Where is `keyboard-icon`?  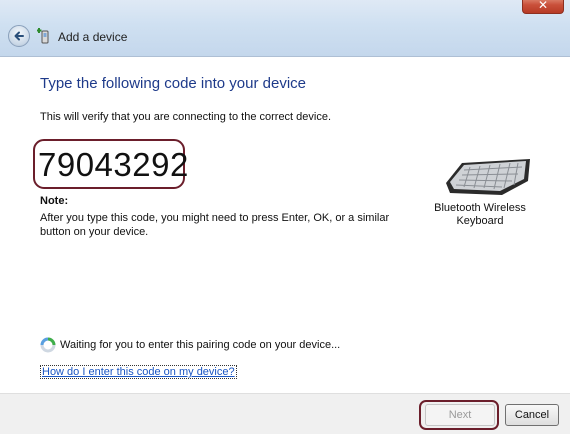 keyboard-icon is located at coordinates (488, 177).